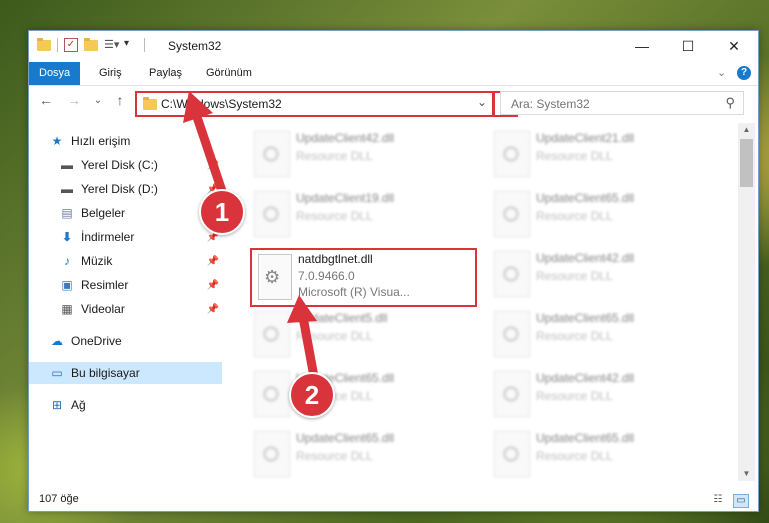 Image resolution: width=769 pixels, height=523 pixels. What do you see at coordinates (335, 259) in the screenshot?
I see `file-name: natdbgtlnet.dll` at bounding box center [335, 259].